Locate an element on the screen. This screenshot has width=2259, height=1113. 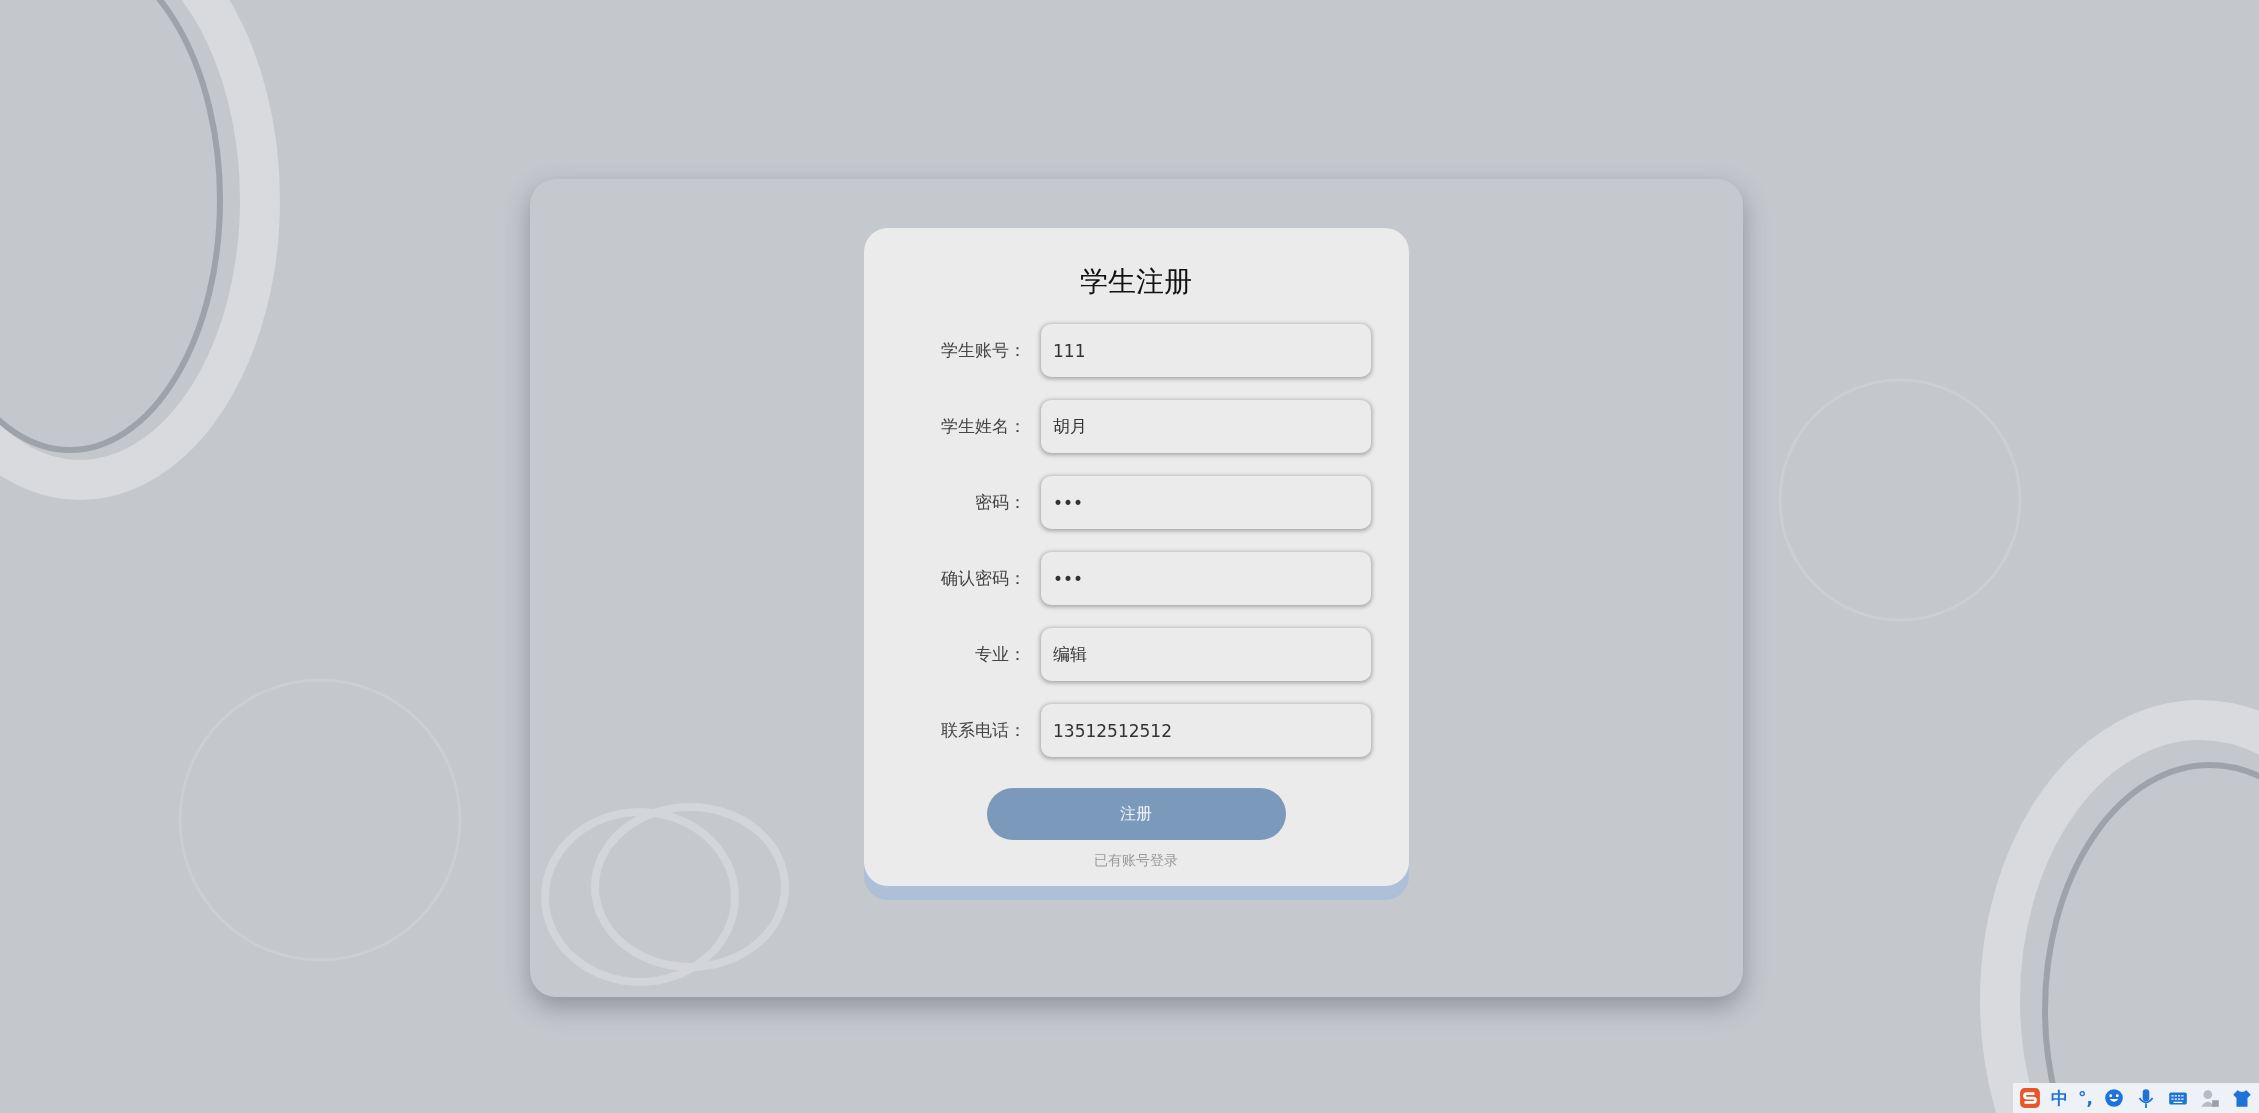
field-label: 学生账号： is located at coordinates (983, 350).